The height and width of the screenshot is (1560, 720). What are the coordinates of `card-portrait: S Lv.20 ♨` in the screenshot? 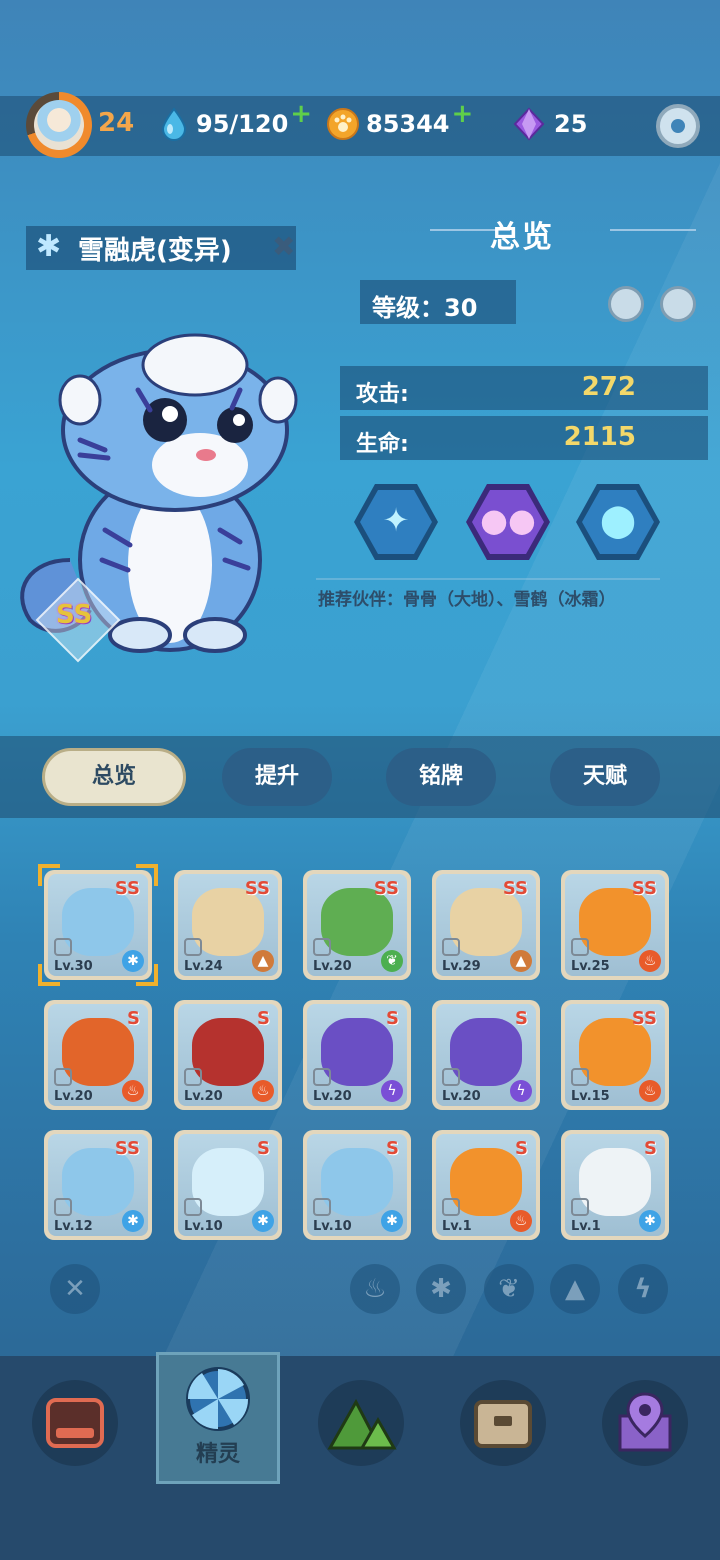 It's located at (228, 1055).